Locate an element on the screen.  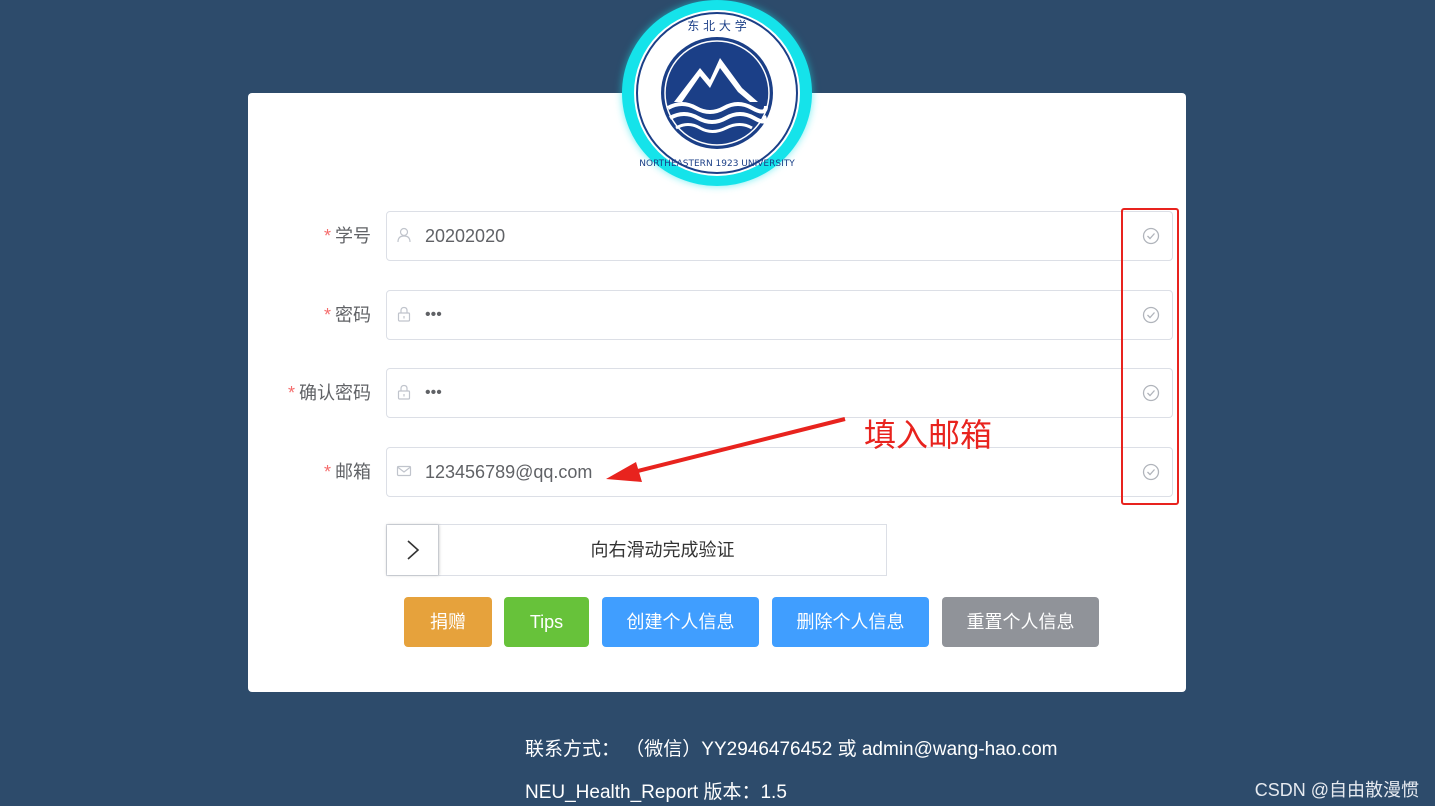
form-row-password: * 密码 ••• is located at coordinates (717, 315).